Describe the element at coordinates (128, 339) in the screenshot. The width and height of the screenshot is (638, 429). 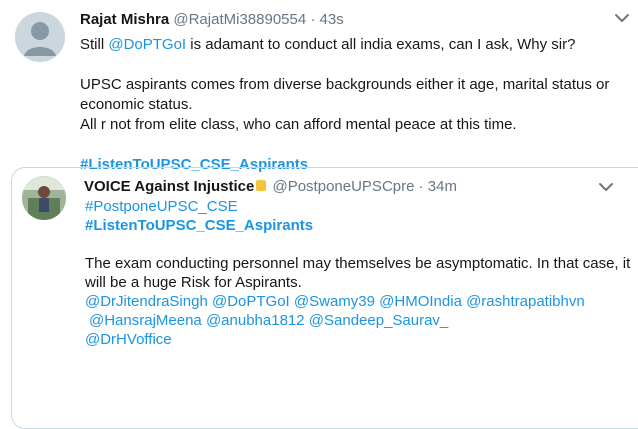
I see `mention-link: @DrHVoffice` at that location.